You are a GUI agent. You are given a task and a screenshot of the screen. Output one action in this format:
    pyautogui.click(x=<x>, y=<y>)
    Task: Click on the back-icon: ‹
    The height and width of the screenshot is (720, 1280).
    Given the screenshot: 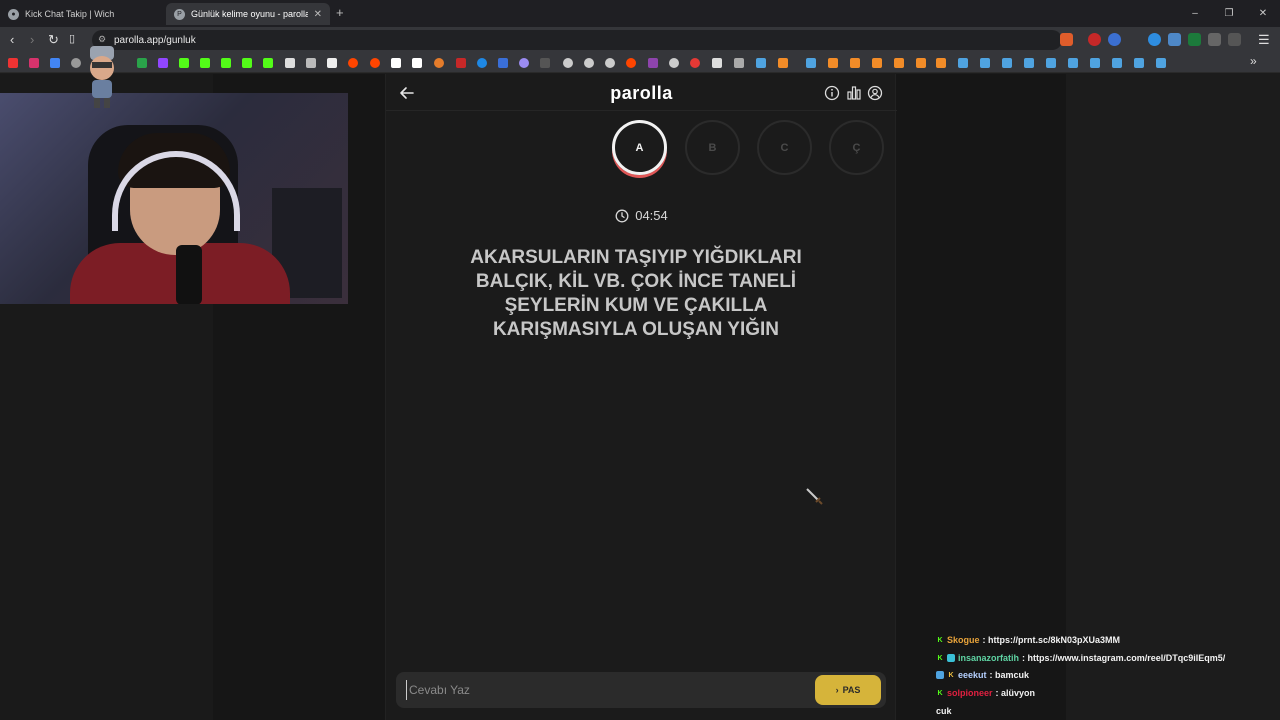 What is the action you would take?
    pyautogui.click(x=12, y=39)
    